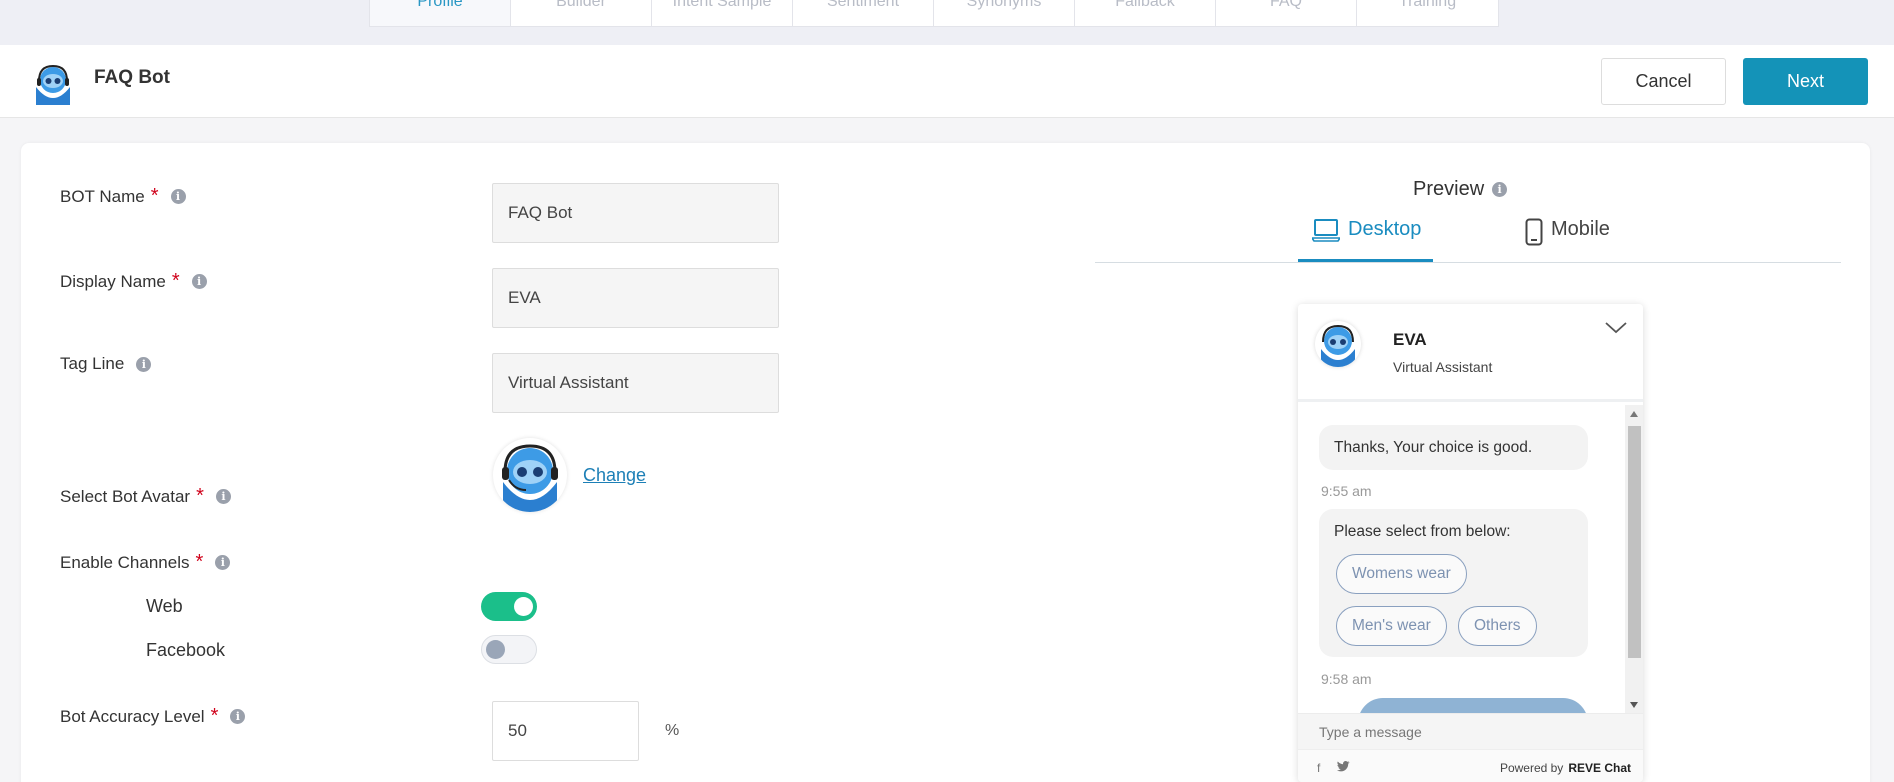  What do you see at coordinates (1473, 705) in the screenshot?
I see `user-message` at bounding box center [1473, 705].